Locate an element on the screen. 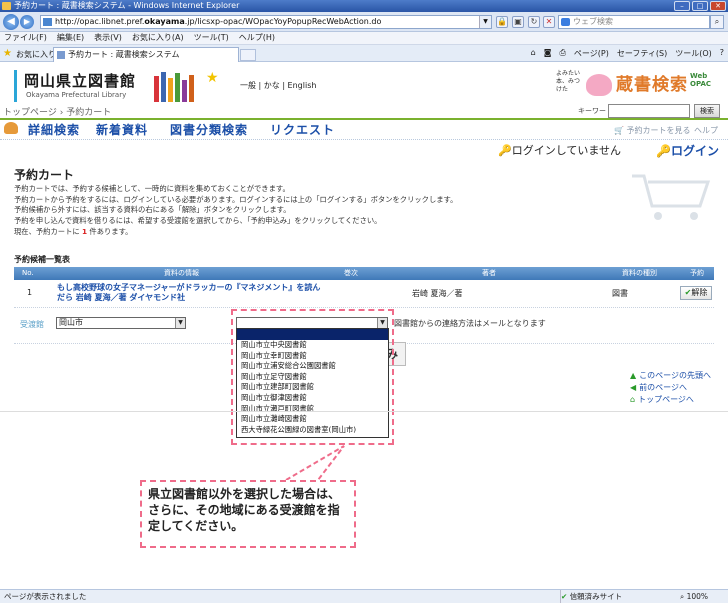  keyword-input is located at coordinates (649, 111).